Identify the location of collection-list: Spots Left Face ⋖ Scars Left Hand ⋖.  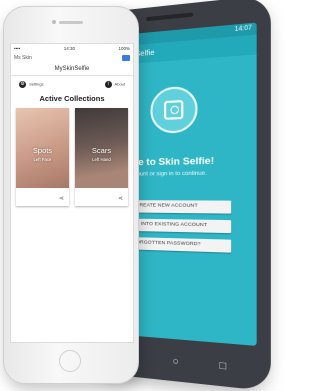
(72, 157).